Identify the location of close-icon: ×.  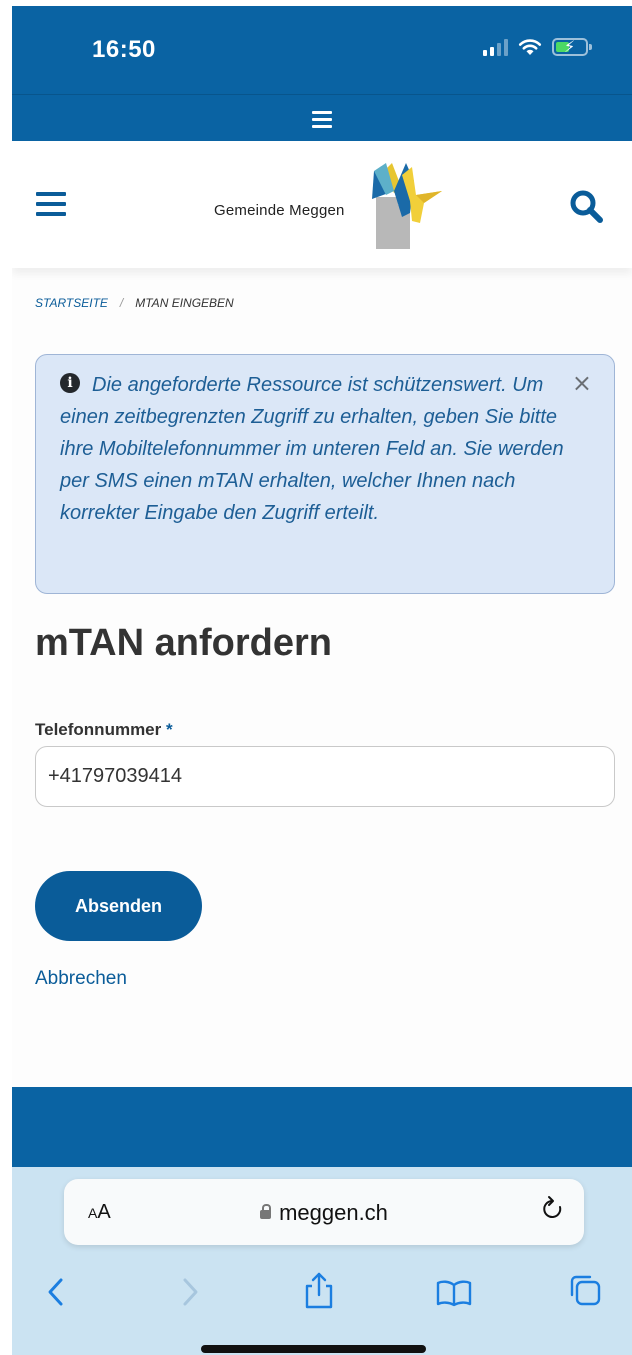
(582, 383).